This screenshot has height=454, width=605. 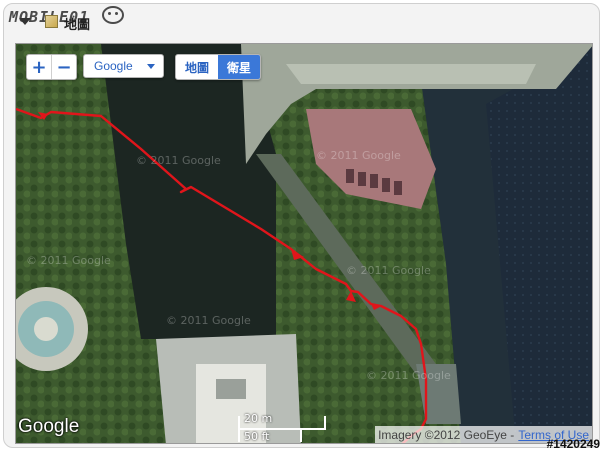 What do you see at coordinates (25, 21) in the screenshot?
I see `collapse-arrow-icon` at bounding box center [25, 21].